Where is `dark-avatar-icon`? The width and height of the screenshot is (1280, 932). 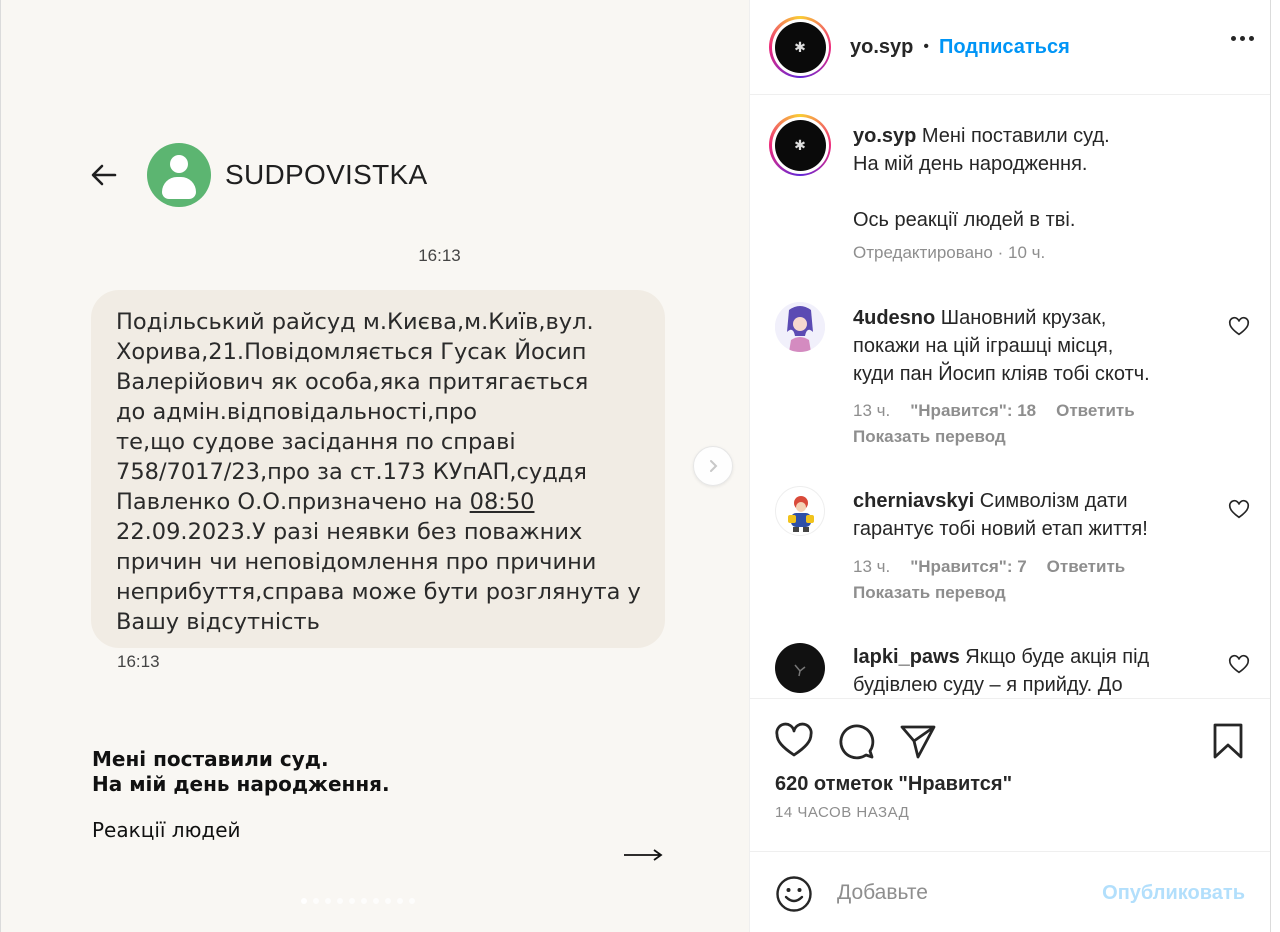 dark-avatar-icon is located at coordinates (800, 670).